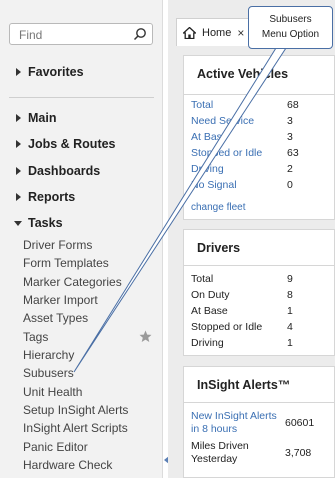  I want to click on search-input, so click(74, 35).